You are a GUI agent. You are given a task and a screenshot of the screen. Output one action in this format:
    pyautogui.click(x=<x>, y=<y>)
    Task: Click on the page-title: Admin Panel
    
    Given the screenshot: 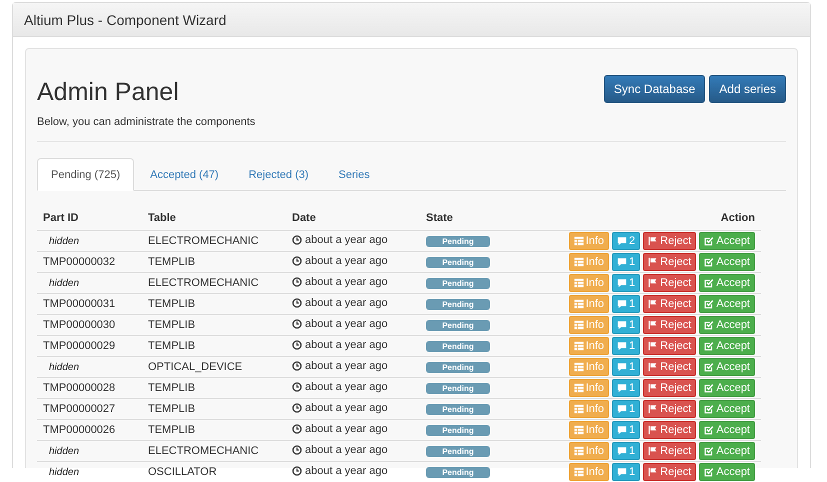 What is the action you would take?
    pyautogui.click(x=108, y=92)
    